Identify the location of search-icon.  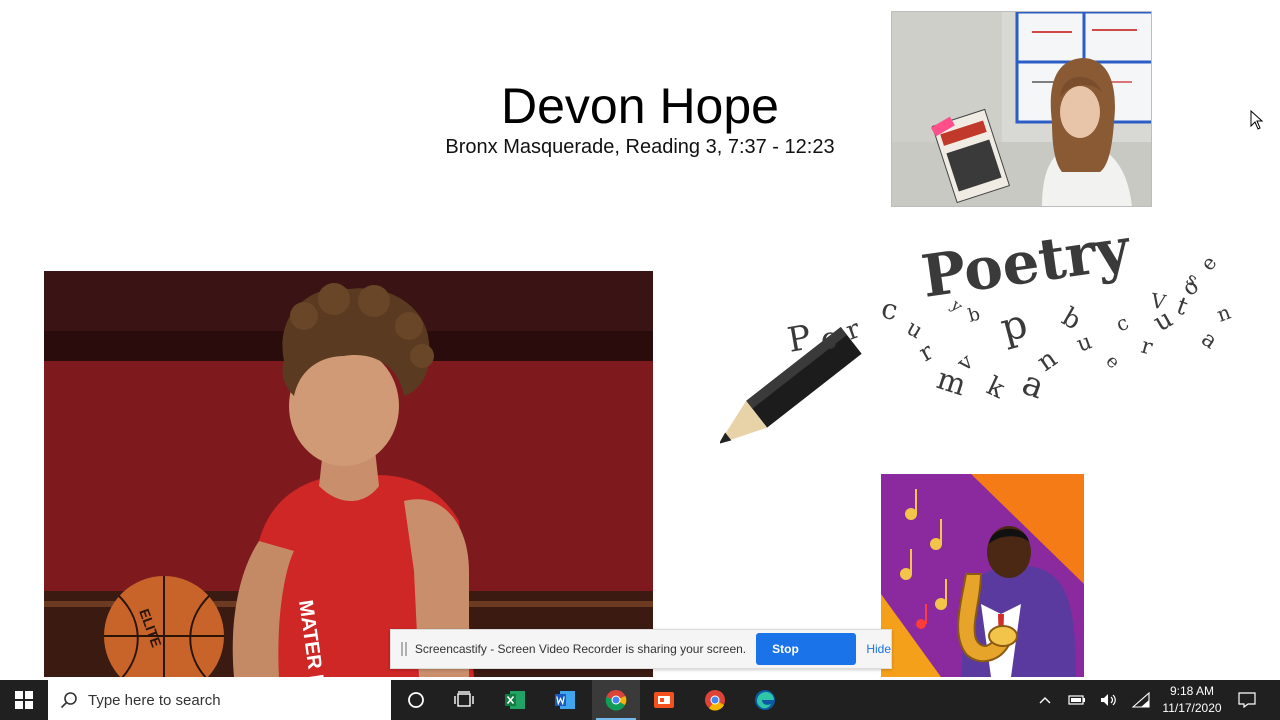
(68, 700).